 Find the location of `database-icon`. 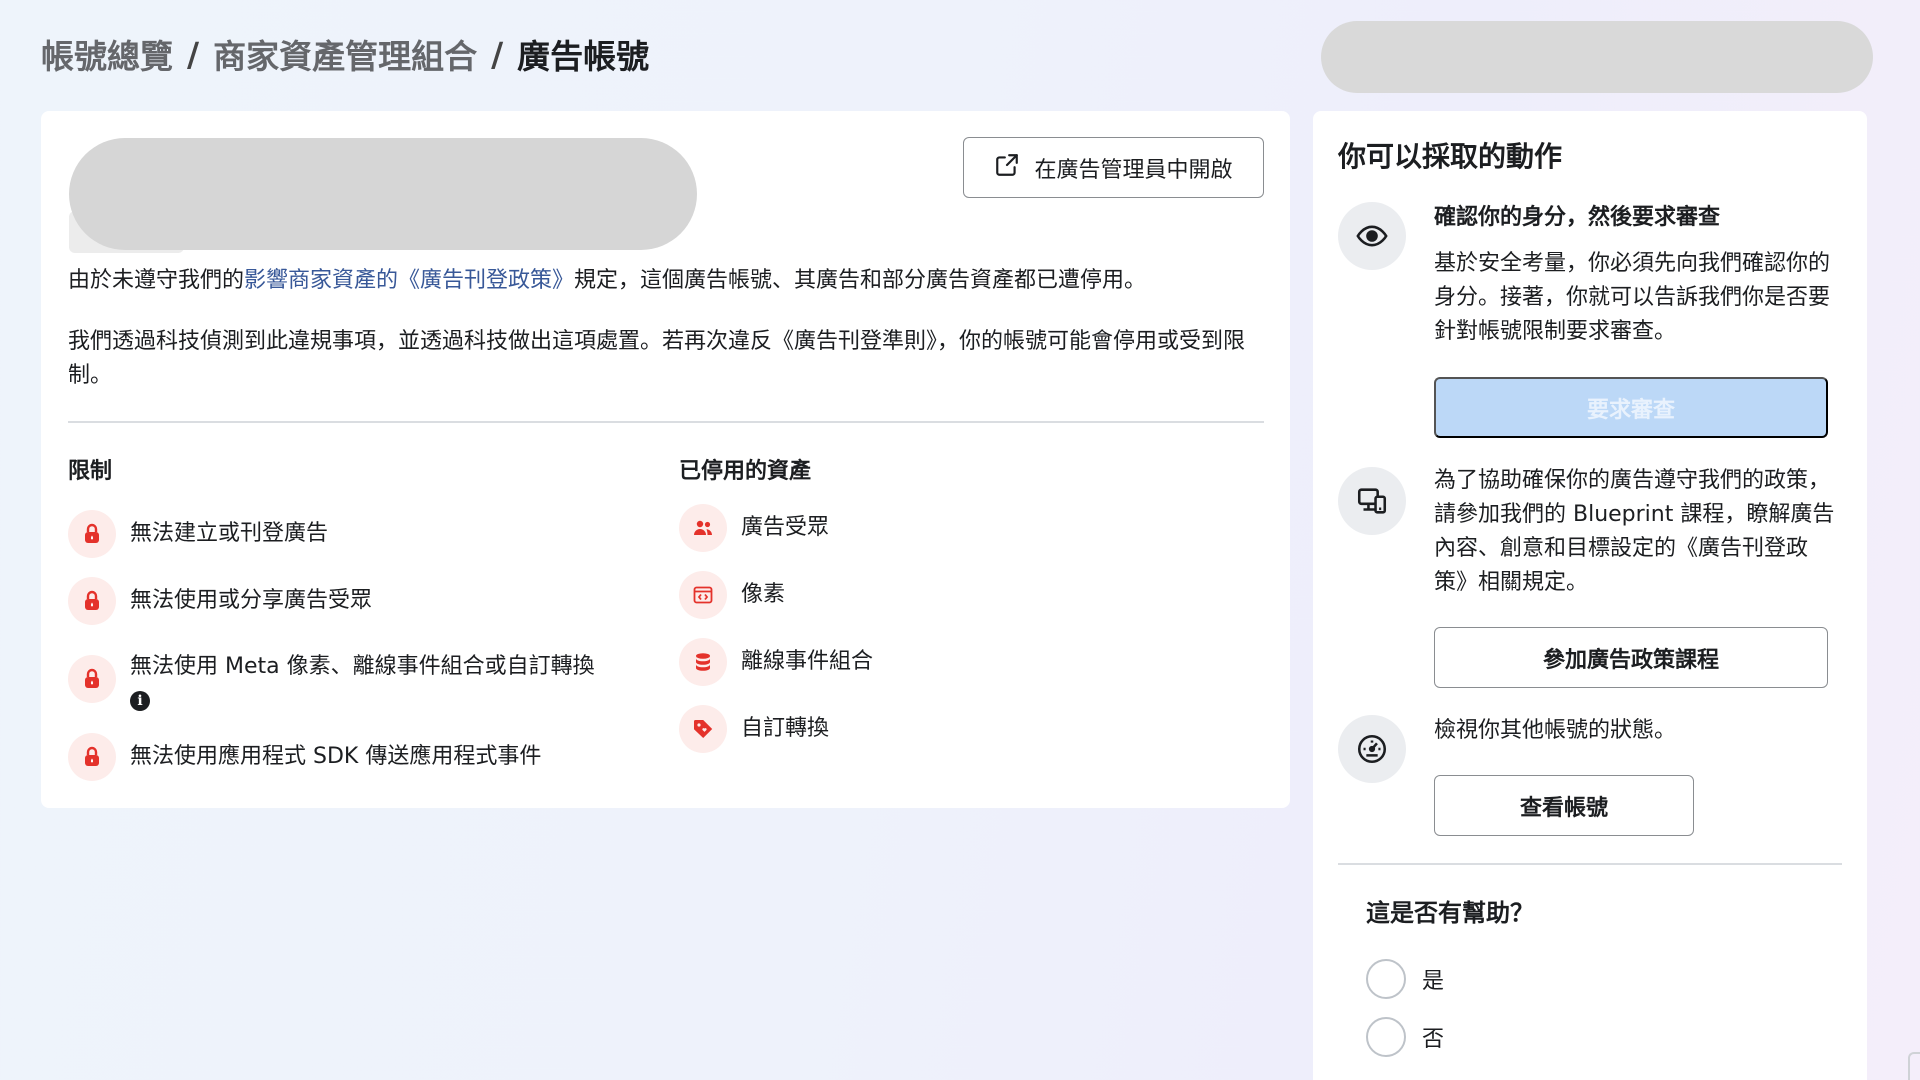

database-icon is located at coordinates (703, 662).